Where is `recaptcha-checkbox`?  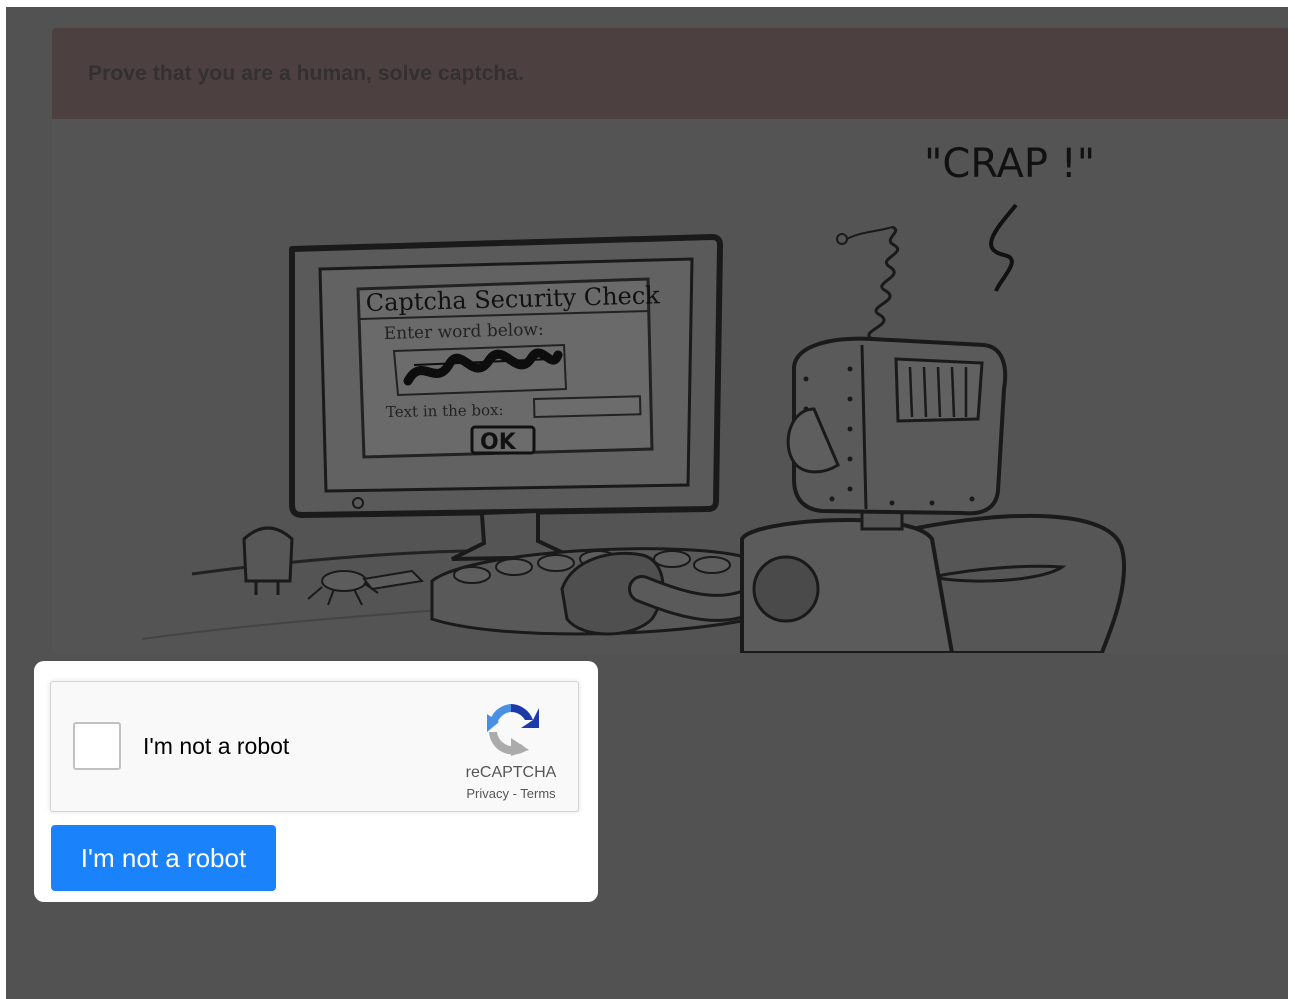 recaptcha-checkbox is located at coordinates (97, 746).